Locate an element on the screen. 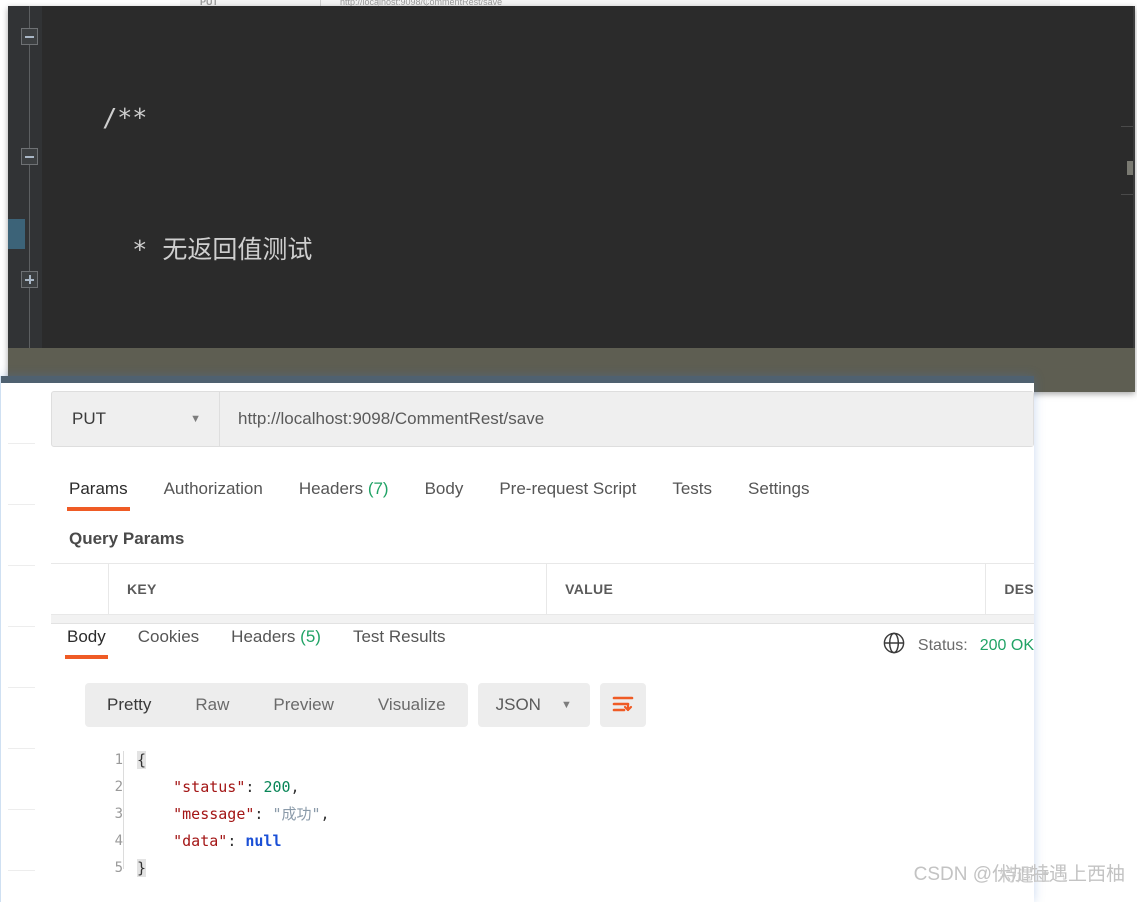  json-line: 3 "message": "成功", is located at coordinates (559, 814).